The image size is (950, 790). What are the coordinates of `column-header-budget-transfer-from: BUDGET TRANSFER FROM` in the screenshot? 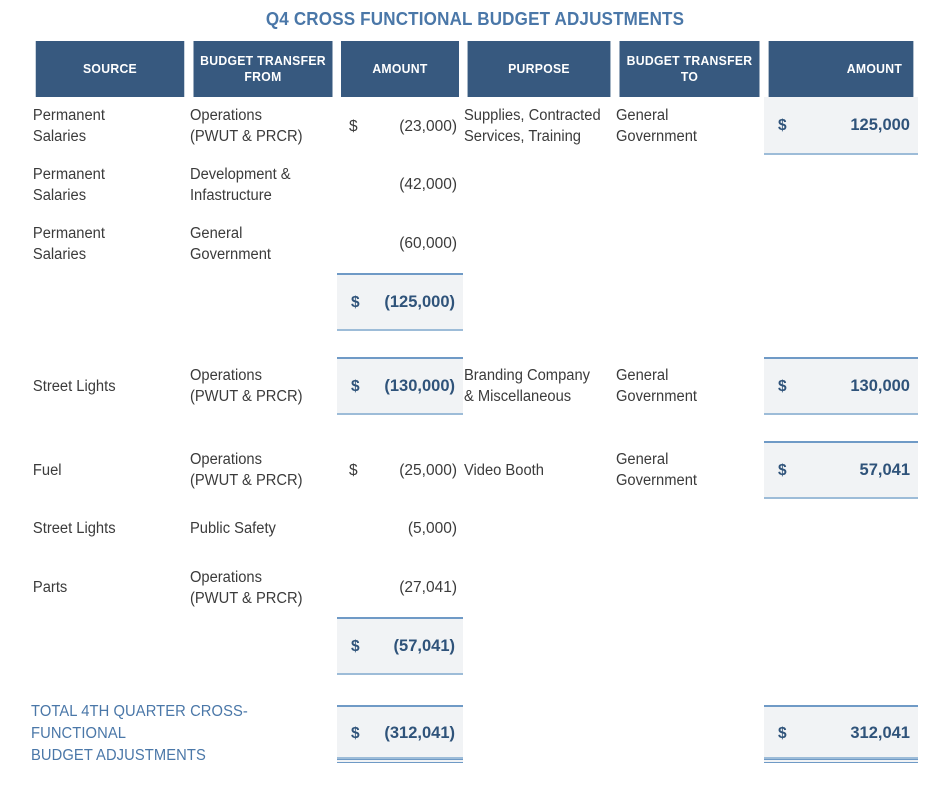 It's located at (263, 69).